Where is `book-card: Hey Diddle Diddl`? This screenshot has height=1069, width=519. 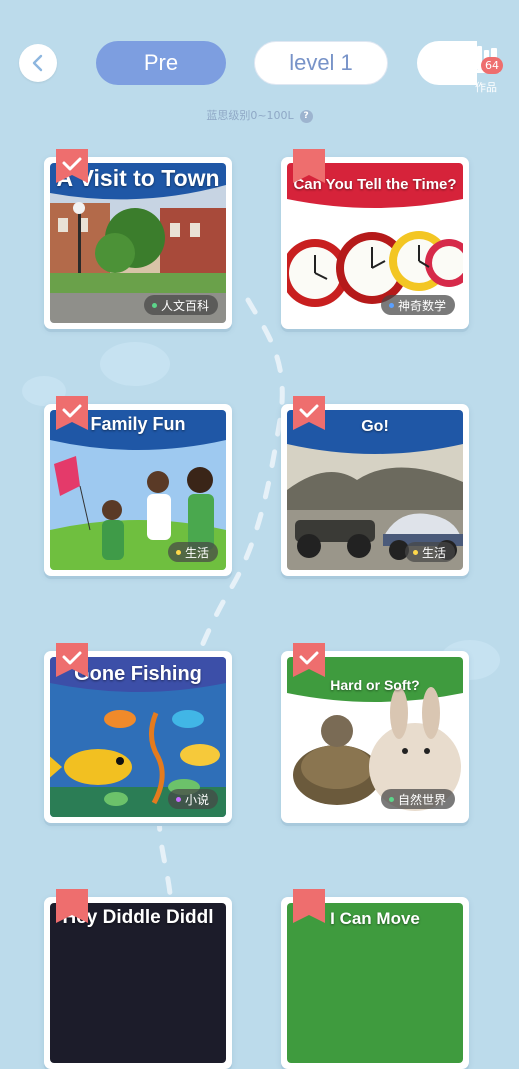 book-card: Hey Diddle Diddl is located at coordinates (138, 979).